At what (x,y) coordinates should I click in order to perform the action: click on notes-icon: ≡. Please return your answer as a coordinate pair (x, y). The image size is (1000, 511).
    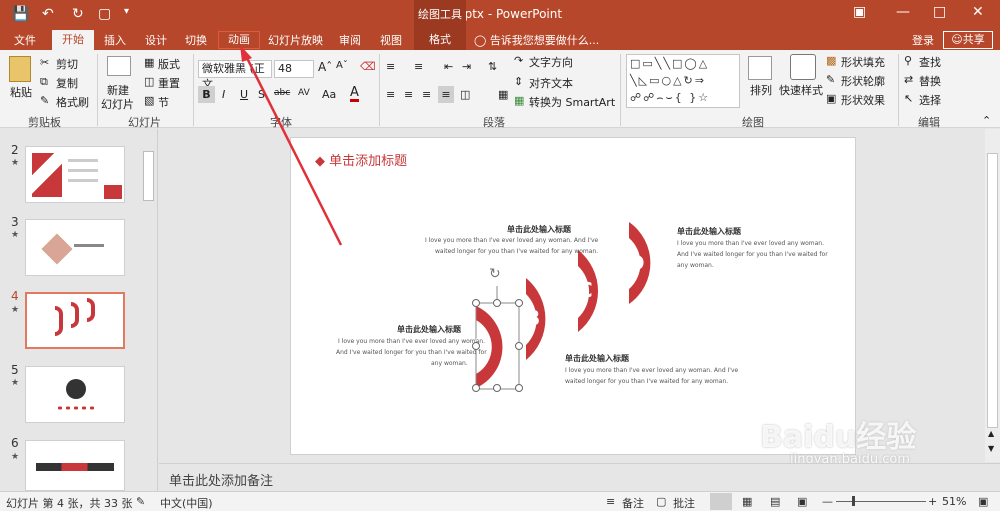
    Looking at the image, I should click on (610, 501).